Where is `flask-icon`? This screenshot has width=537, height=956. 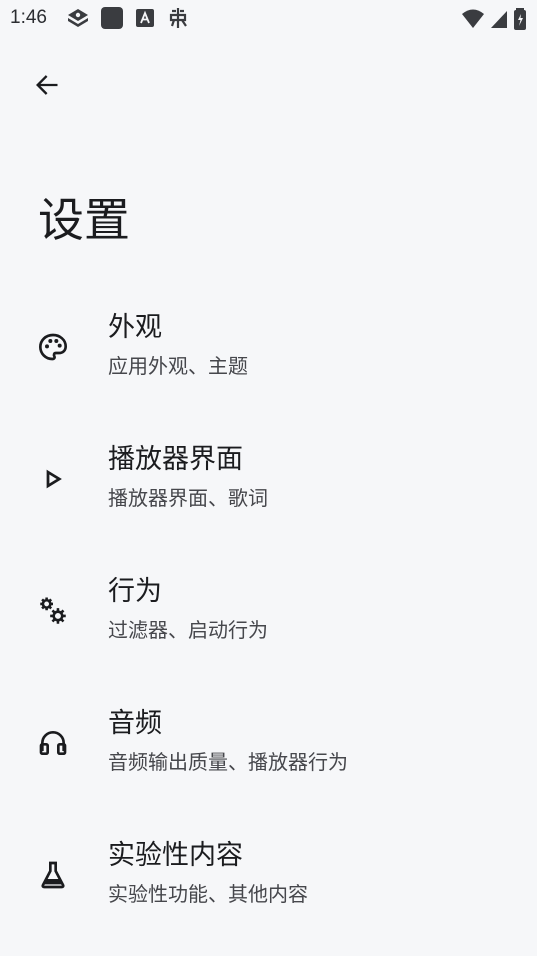 flask-icon is located at coordinates (53, 875).